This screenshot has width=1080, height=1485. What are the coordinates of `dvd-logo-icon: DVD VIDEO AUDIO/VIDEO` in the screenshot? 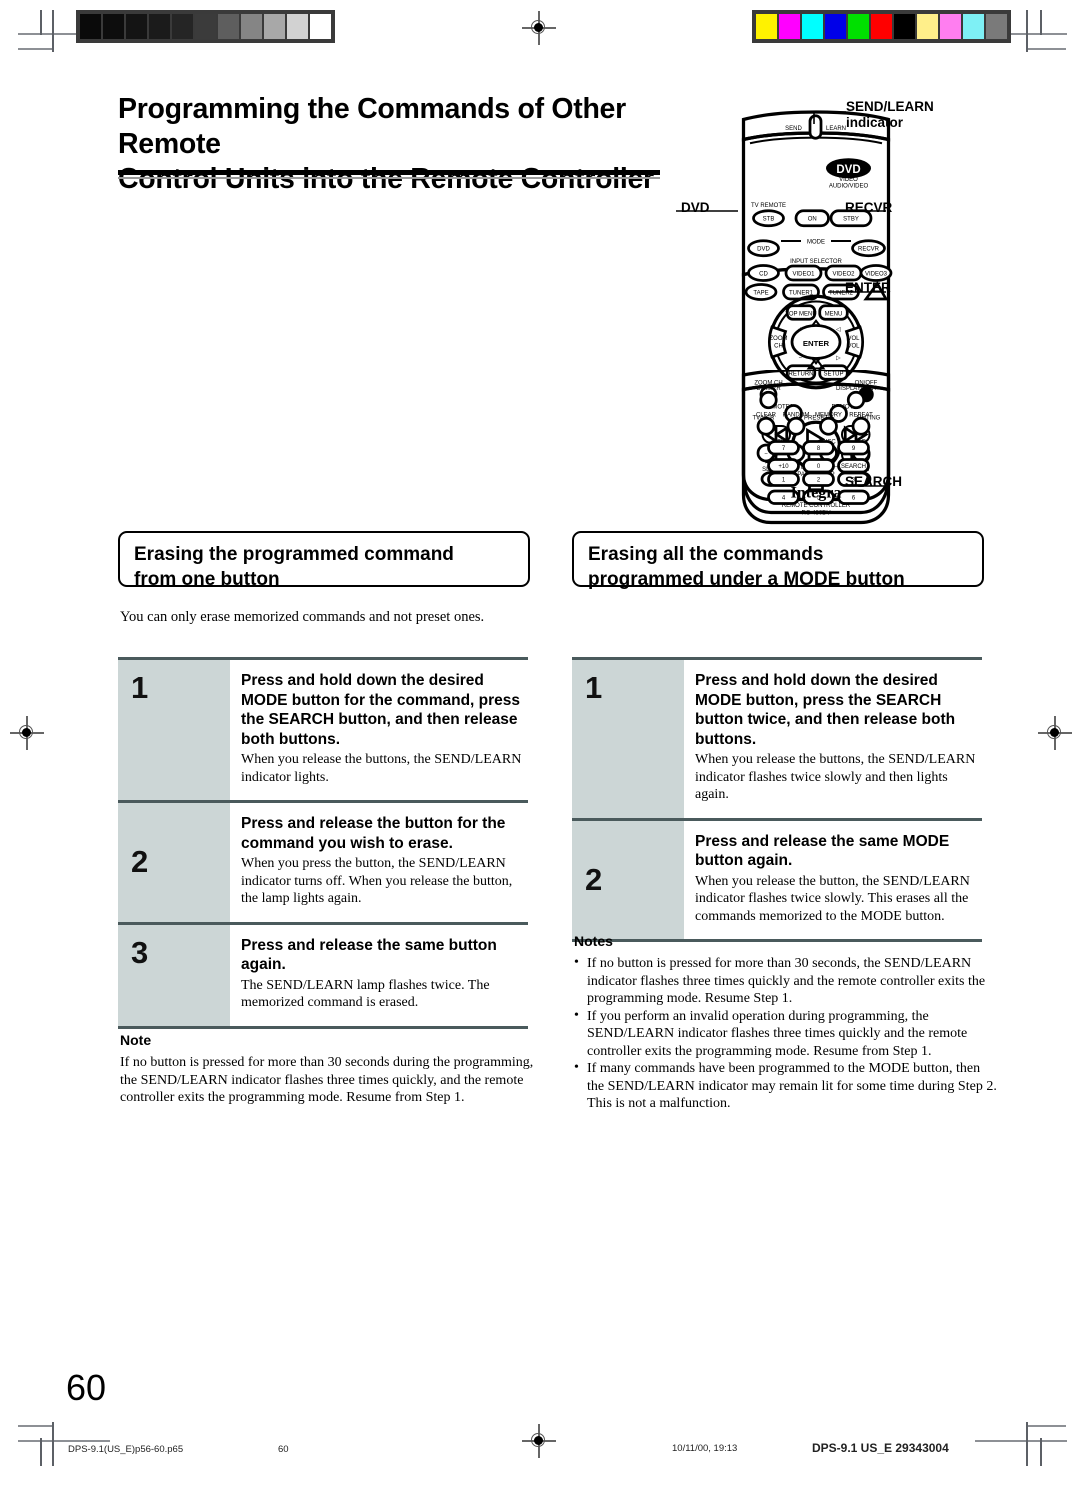 It's located at (848, 173).